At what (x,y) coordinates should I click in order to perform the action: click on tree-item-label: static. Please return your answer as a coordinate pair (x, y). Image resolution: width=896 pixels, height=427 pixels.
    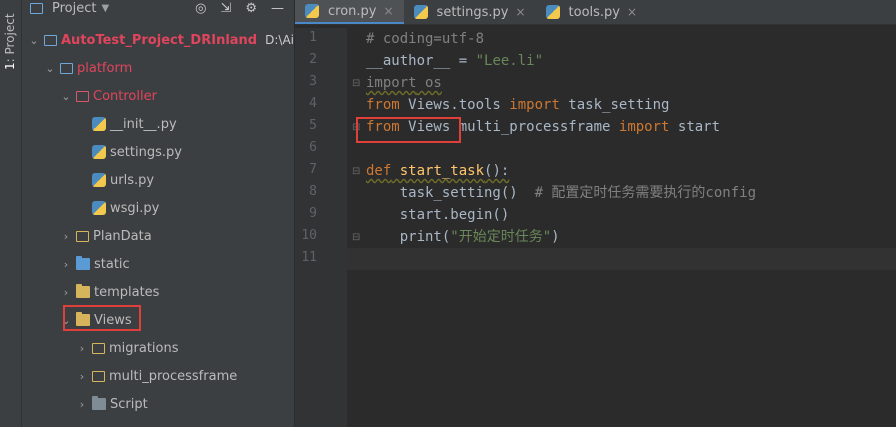
    Looking at the image, I should click on (112, 264).